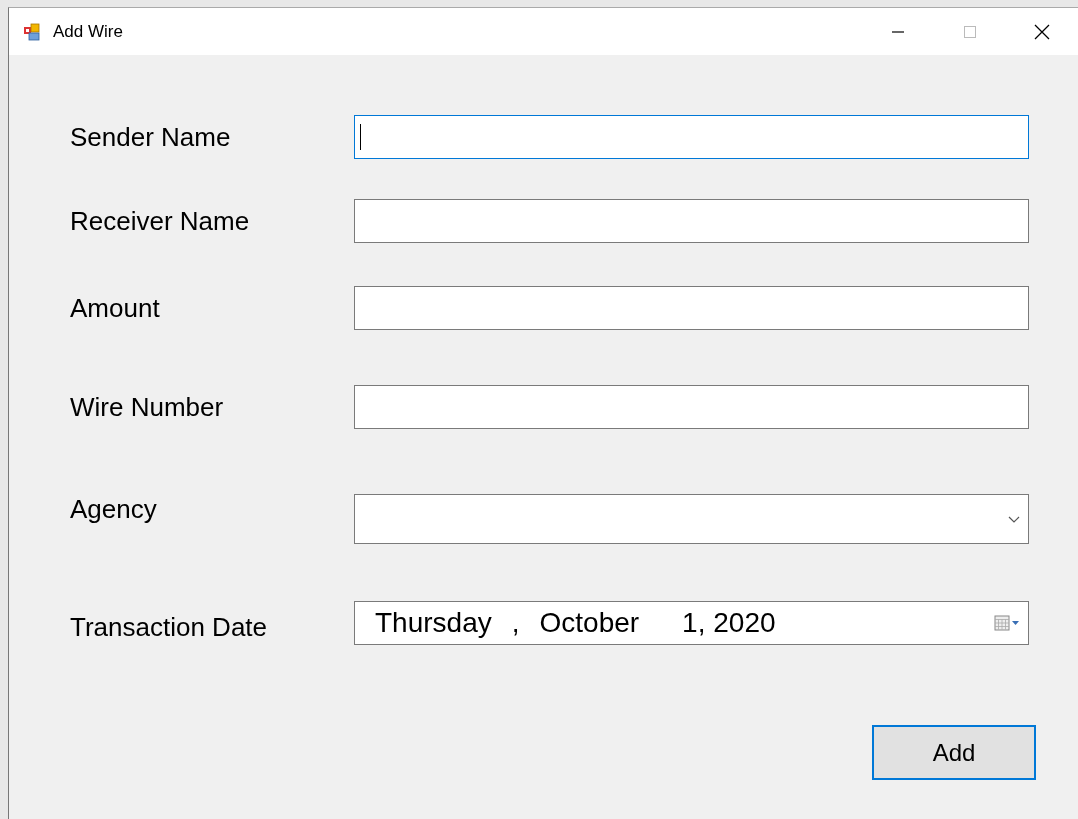  I want to click on window-title: Add Wire, so click(88, 31).